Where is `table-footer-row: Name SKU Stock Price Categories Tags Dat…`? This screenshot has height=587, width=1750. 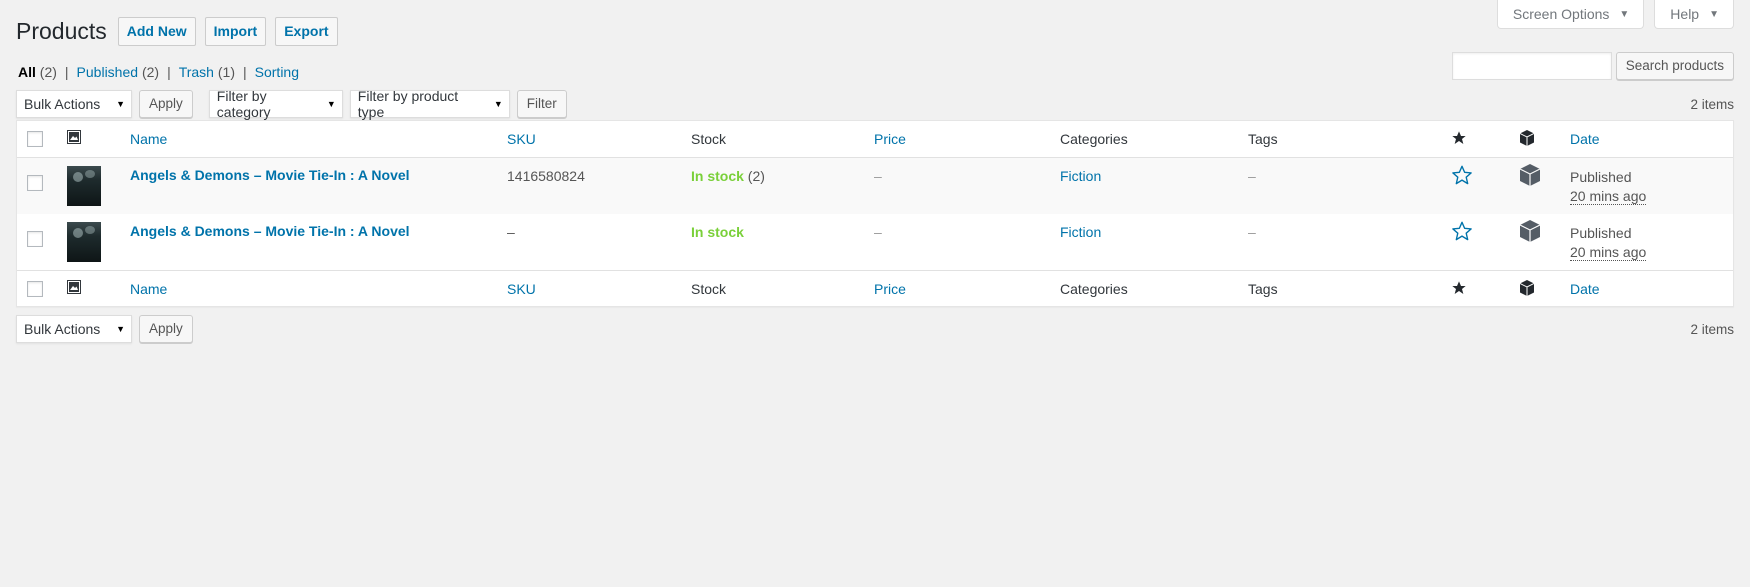 table-footer-row: Name SKU Stock Price Categories Tags Dat… is located at coordinates (875, 288).